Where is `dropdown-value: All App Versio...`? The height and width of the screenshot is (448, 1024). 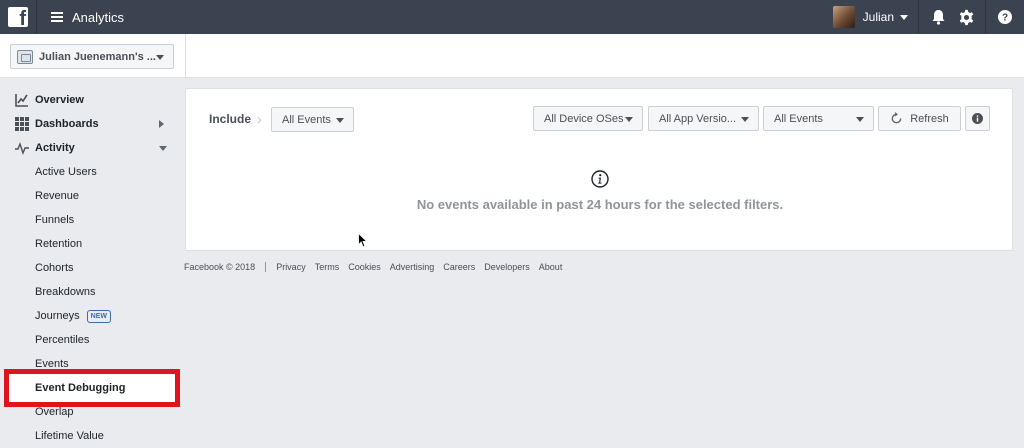 dropdown-value: All App Versio... is located at coordinates (698, 118).